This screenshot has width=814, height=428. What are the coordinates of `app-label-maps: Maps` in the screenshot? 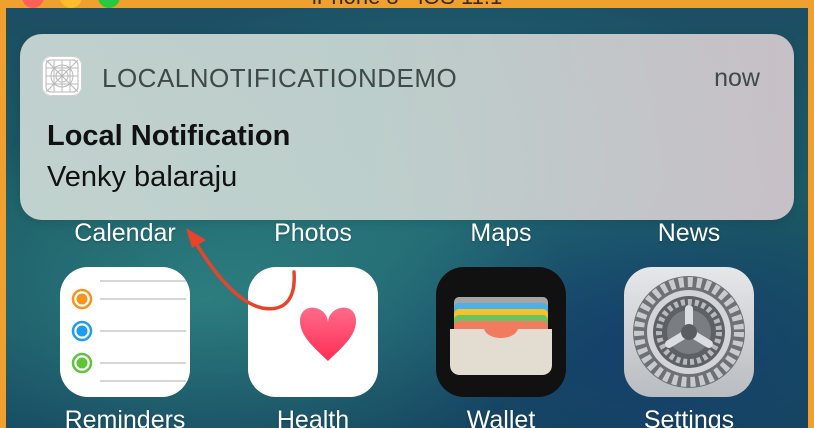 It's located at (501, 233).